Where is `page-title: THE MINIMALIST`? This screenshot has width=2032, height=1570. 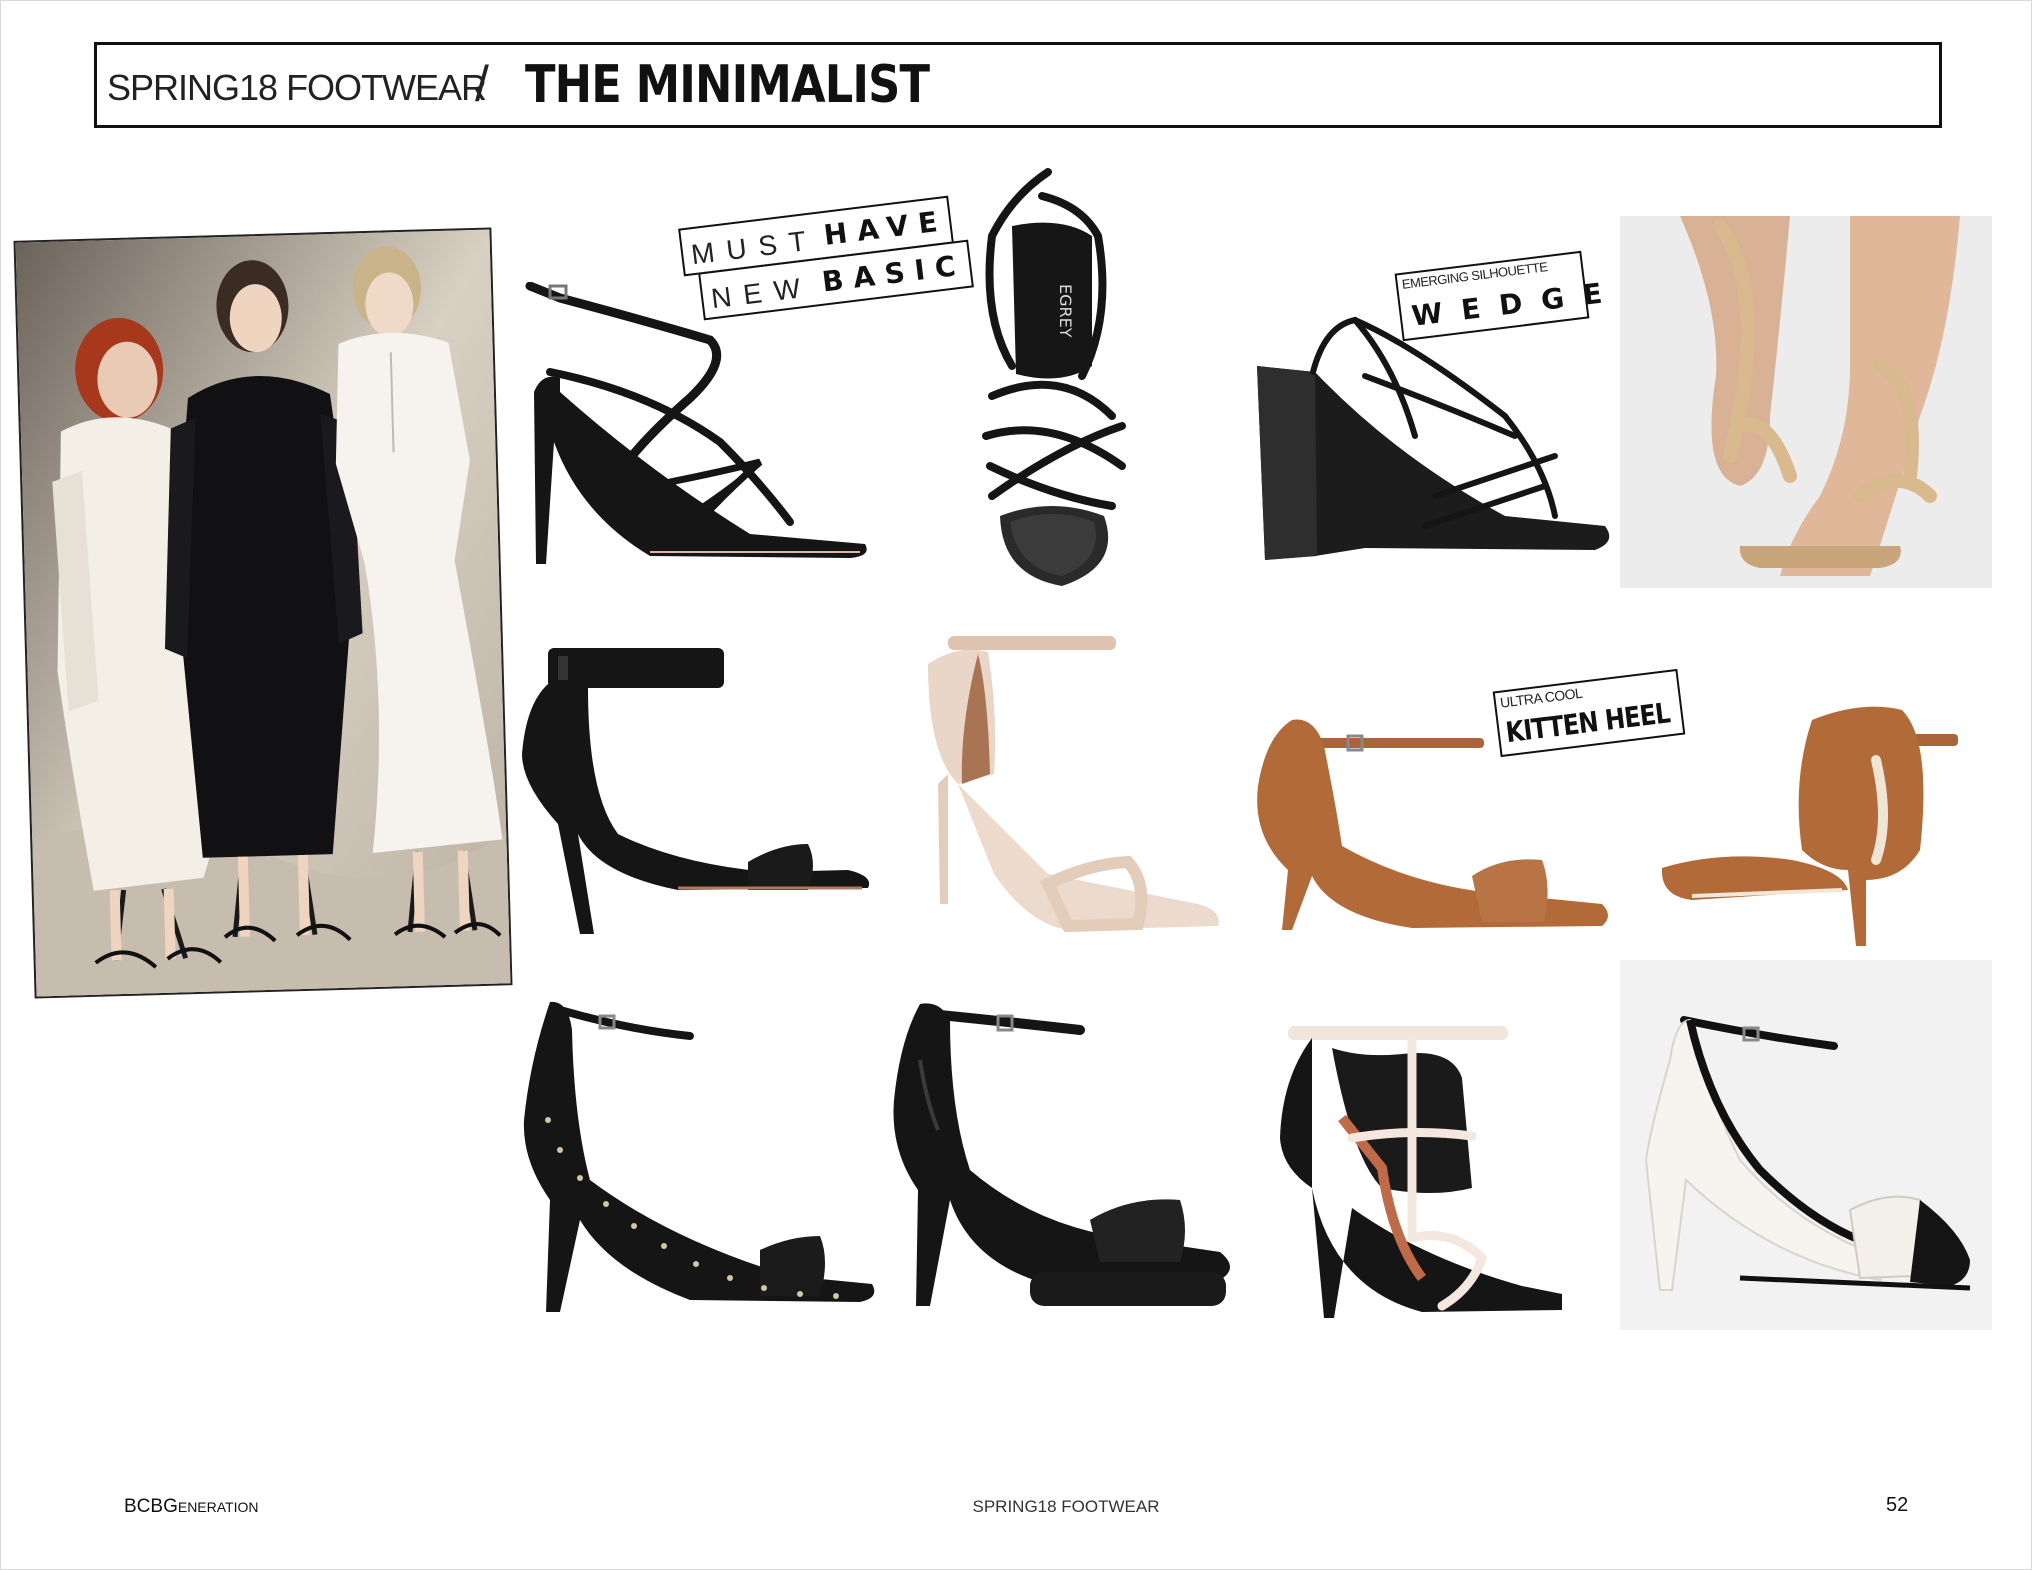
page-title: THE MINIMALIST is located at coordinates (727, 85).